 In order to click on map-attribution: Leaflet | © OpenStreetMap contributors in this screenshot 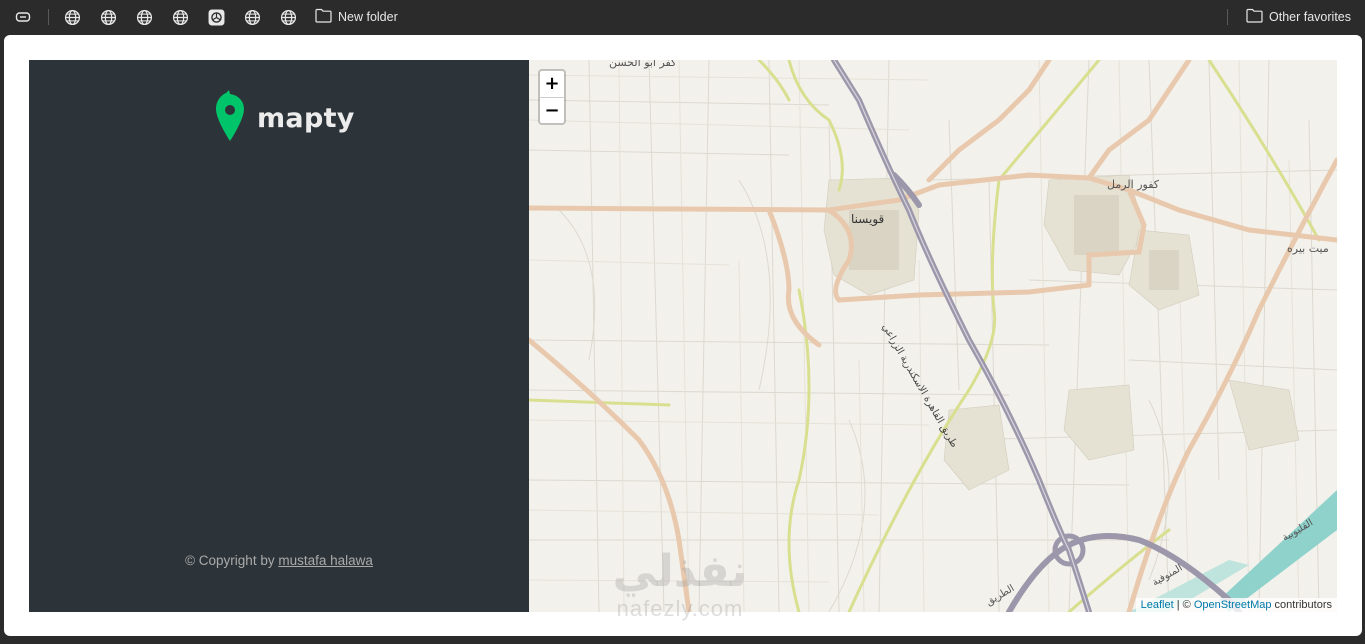, I will do `click(1236, 605)`.